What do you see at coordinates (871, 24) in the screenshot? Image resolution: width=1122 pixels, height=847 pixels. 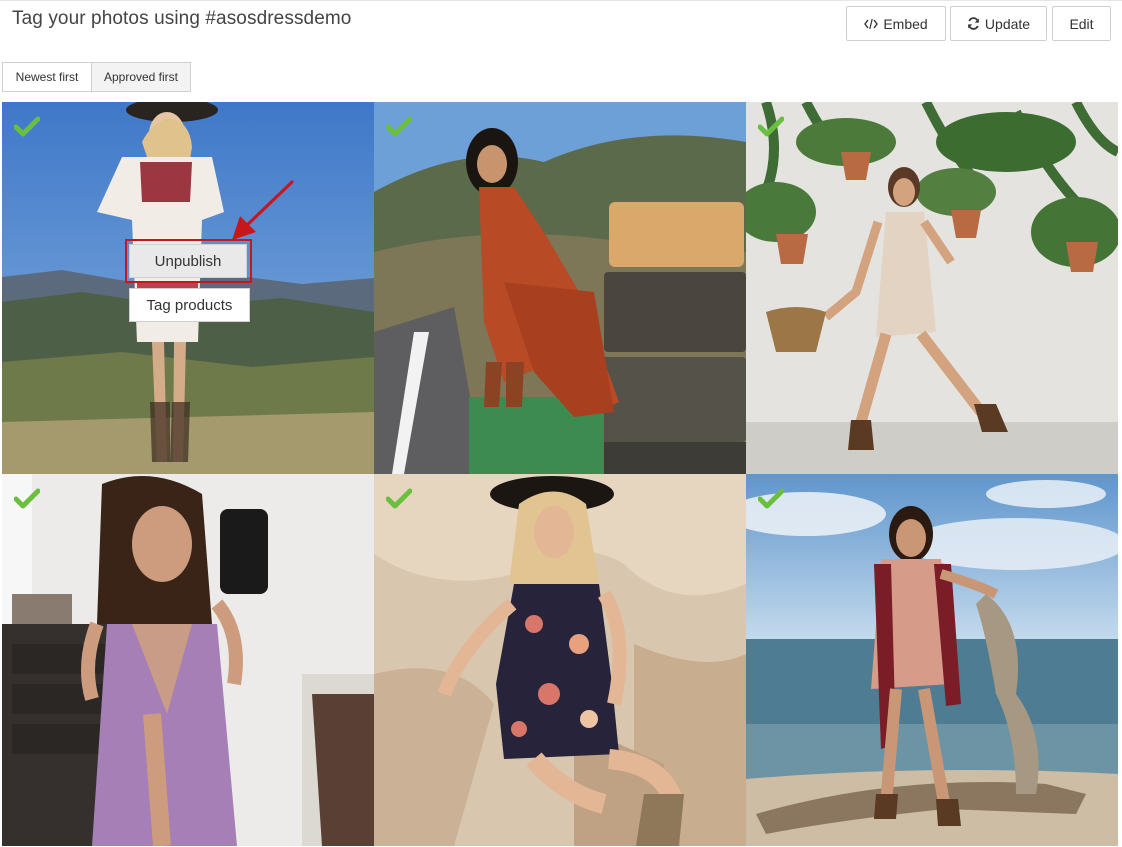 I see `code-icon` at bounding box center [871, 24].